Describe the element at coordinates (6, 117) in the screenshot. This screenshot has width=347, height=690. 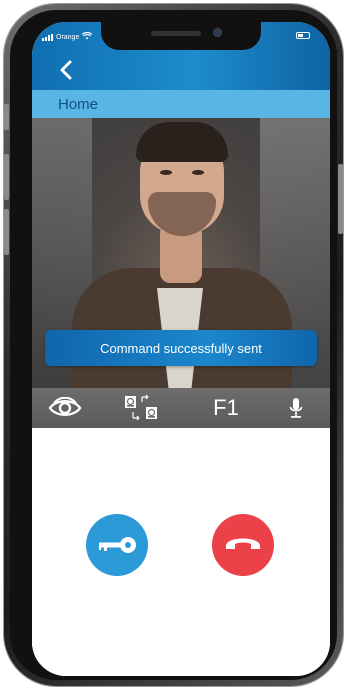
I see `mute-switch` at that location.